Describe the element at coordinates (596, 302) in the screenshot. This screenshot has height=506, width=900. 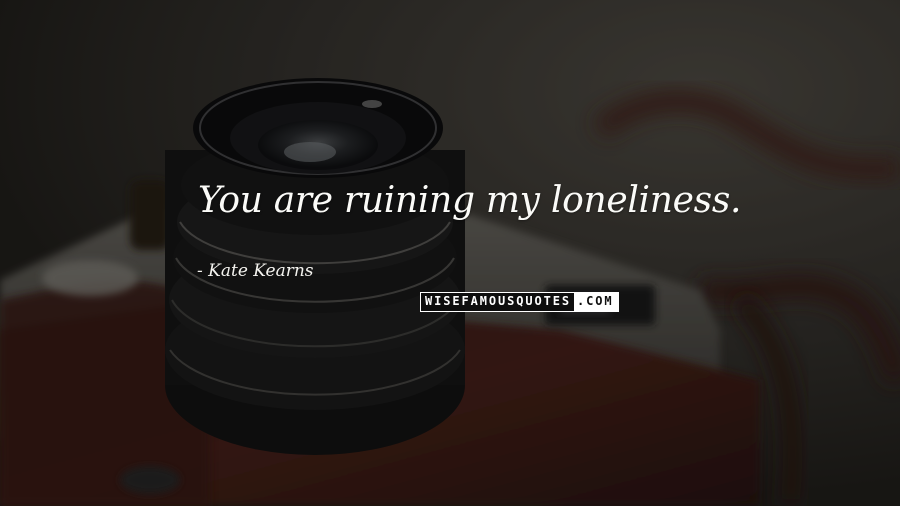
I see `watermark-domain: .COM` at that location.